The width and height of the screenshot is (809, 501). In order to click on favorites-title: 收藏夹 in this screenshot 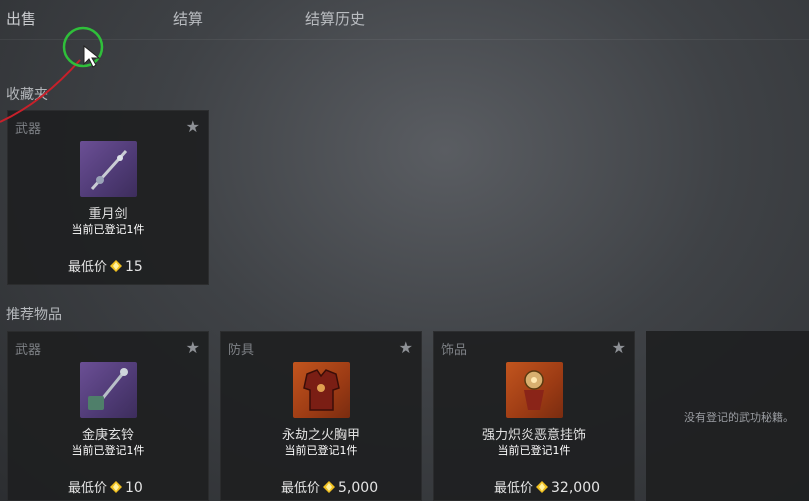, I will do `click(27, 95)`.